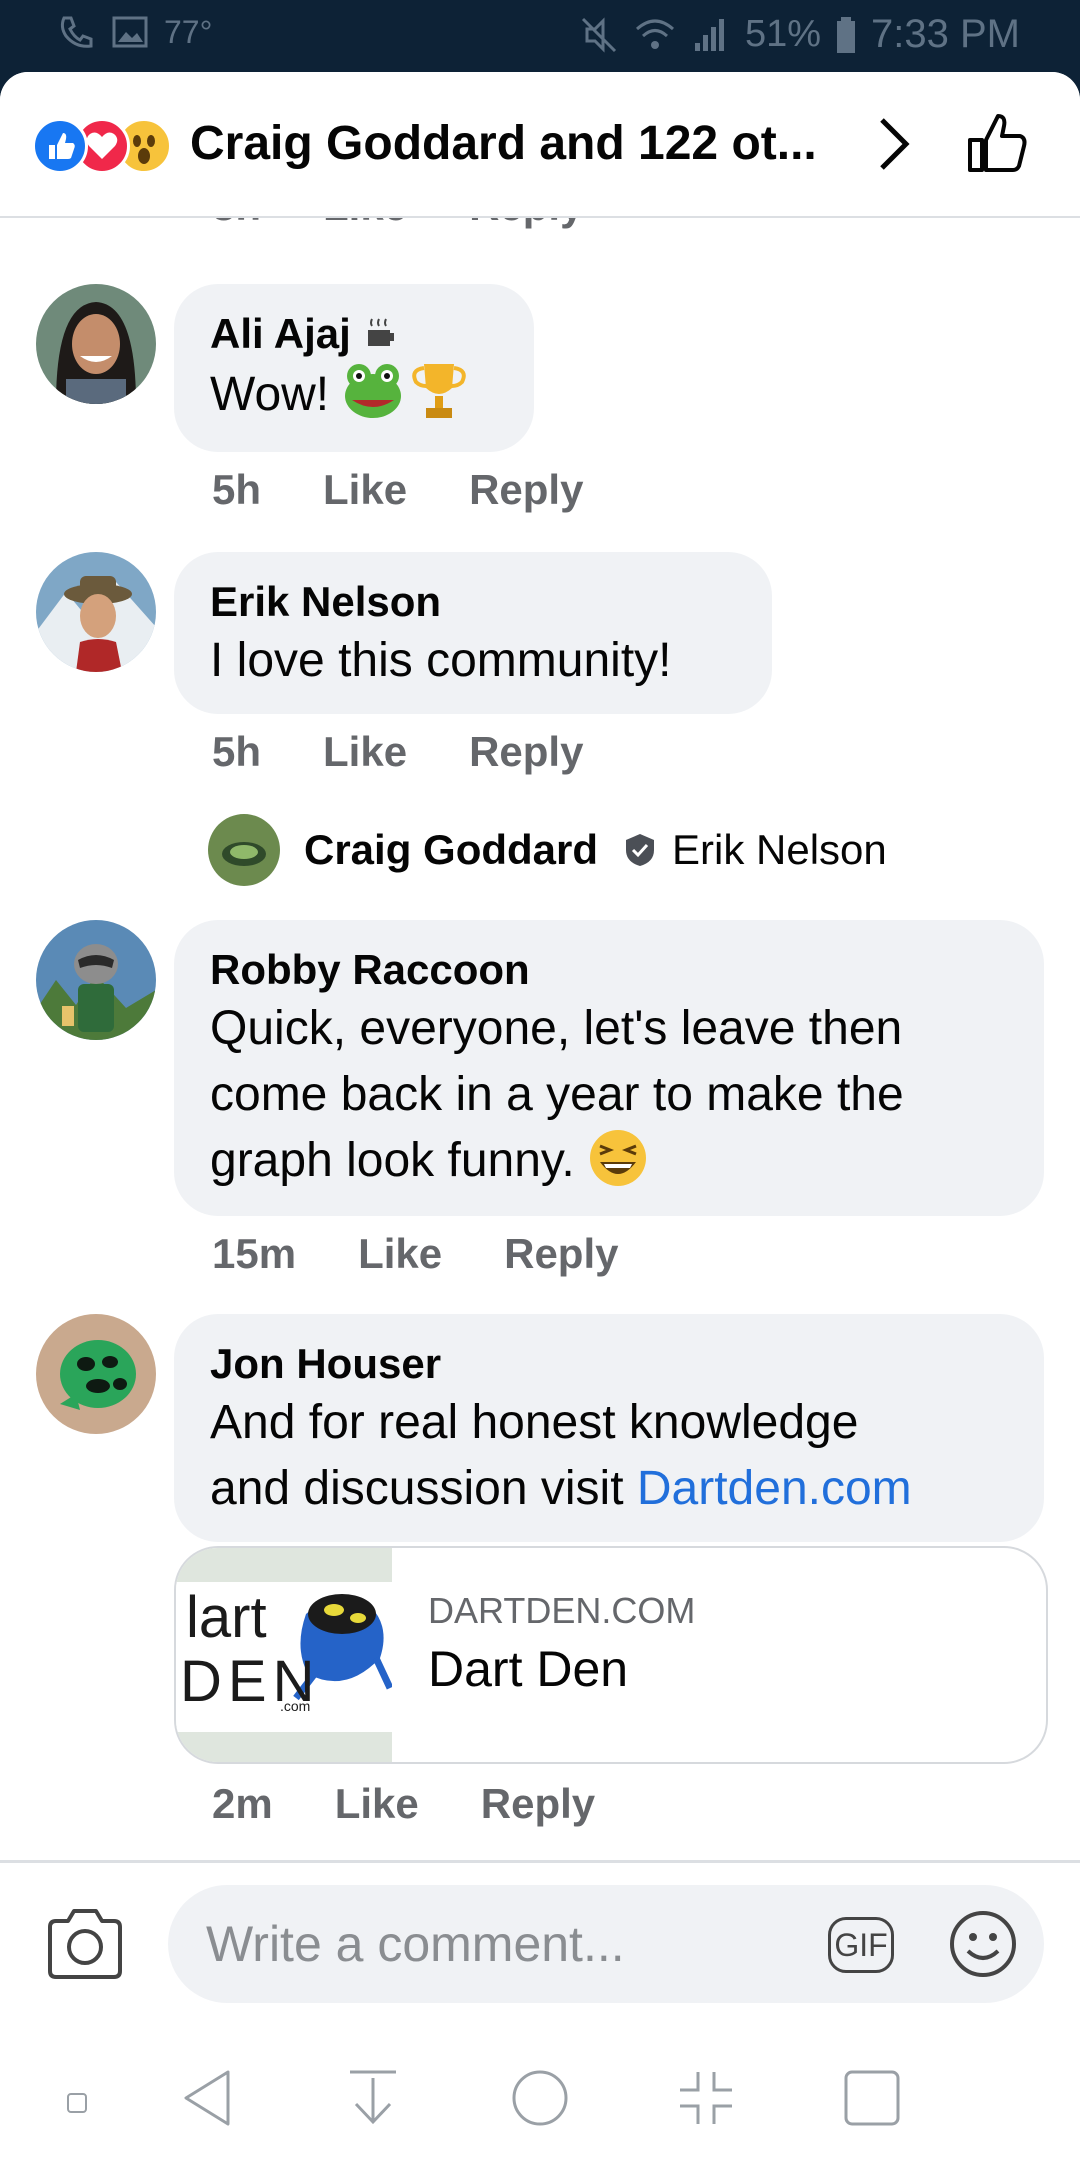 The width and height of the screenshot is (1080, 2160). What do you see at coordinates (779, 850) in the screenshot?
I see `reply-target: Erik Nelson` at bounding box center [779, 850].